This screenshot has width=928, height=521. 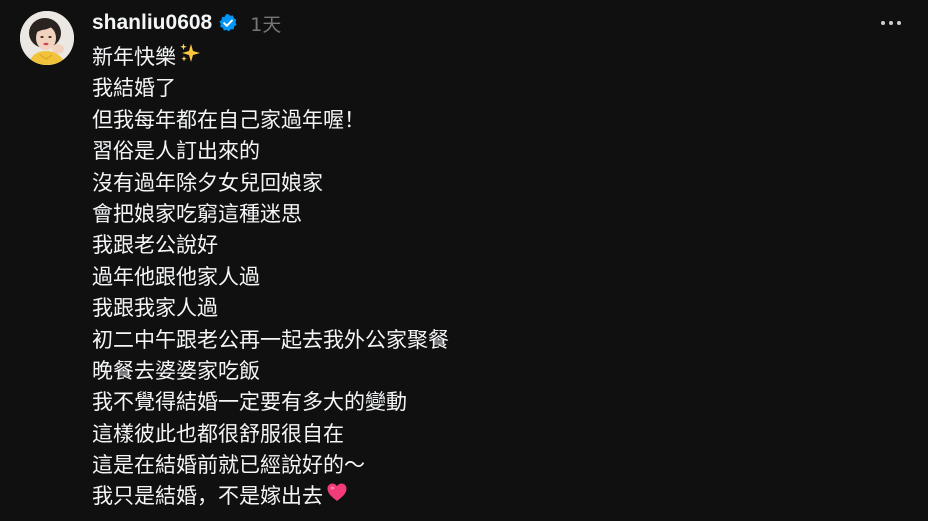 What do you see at coordinates (492, 308) in the screenshot?
I see `post-text-line: 我跟我家人過` at bounding box center [492, 308].